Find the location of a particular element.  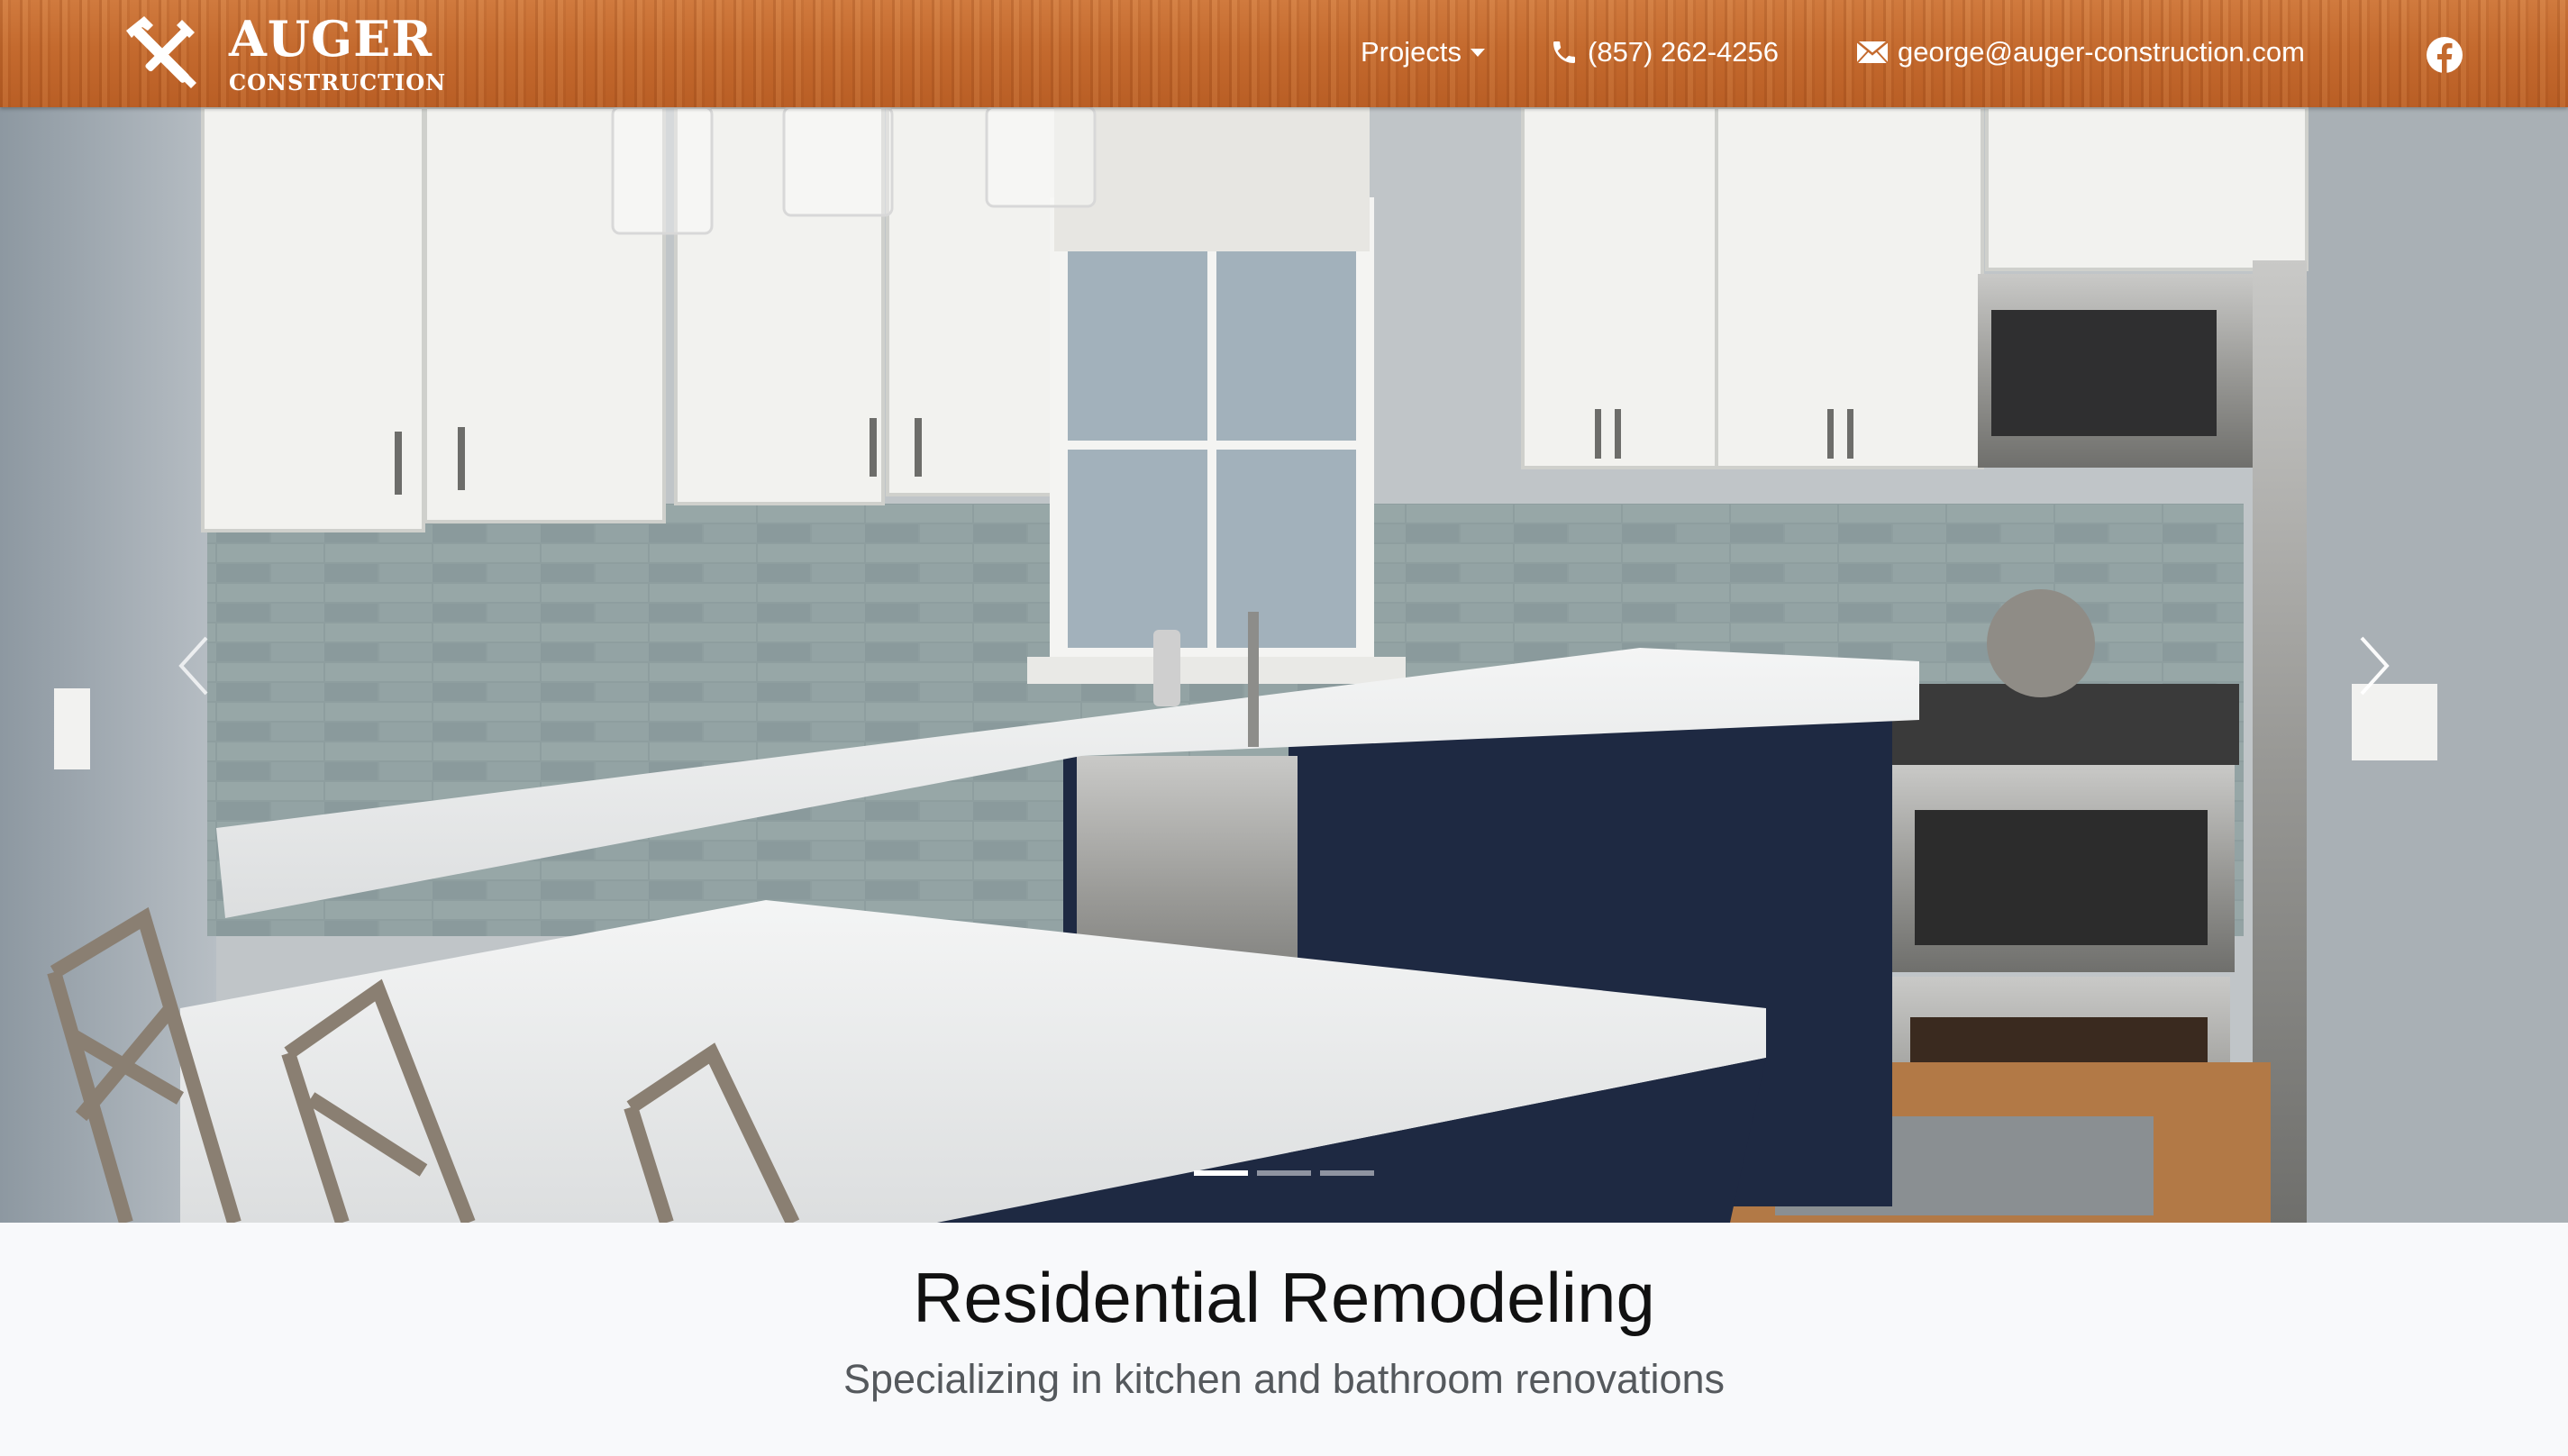

projects-dropdown-toggle: Projects is located at coordinates (1423, 52).